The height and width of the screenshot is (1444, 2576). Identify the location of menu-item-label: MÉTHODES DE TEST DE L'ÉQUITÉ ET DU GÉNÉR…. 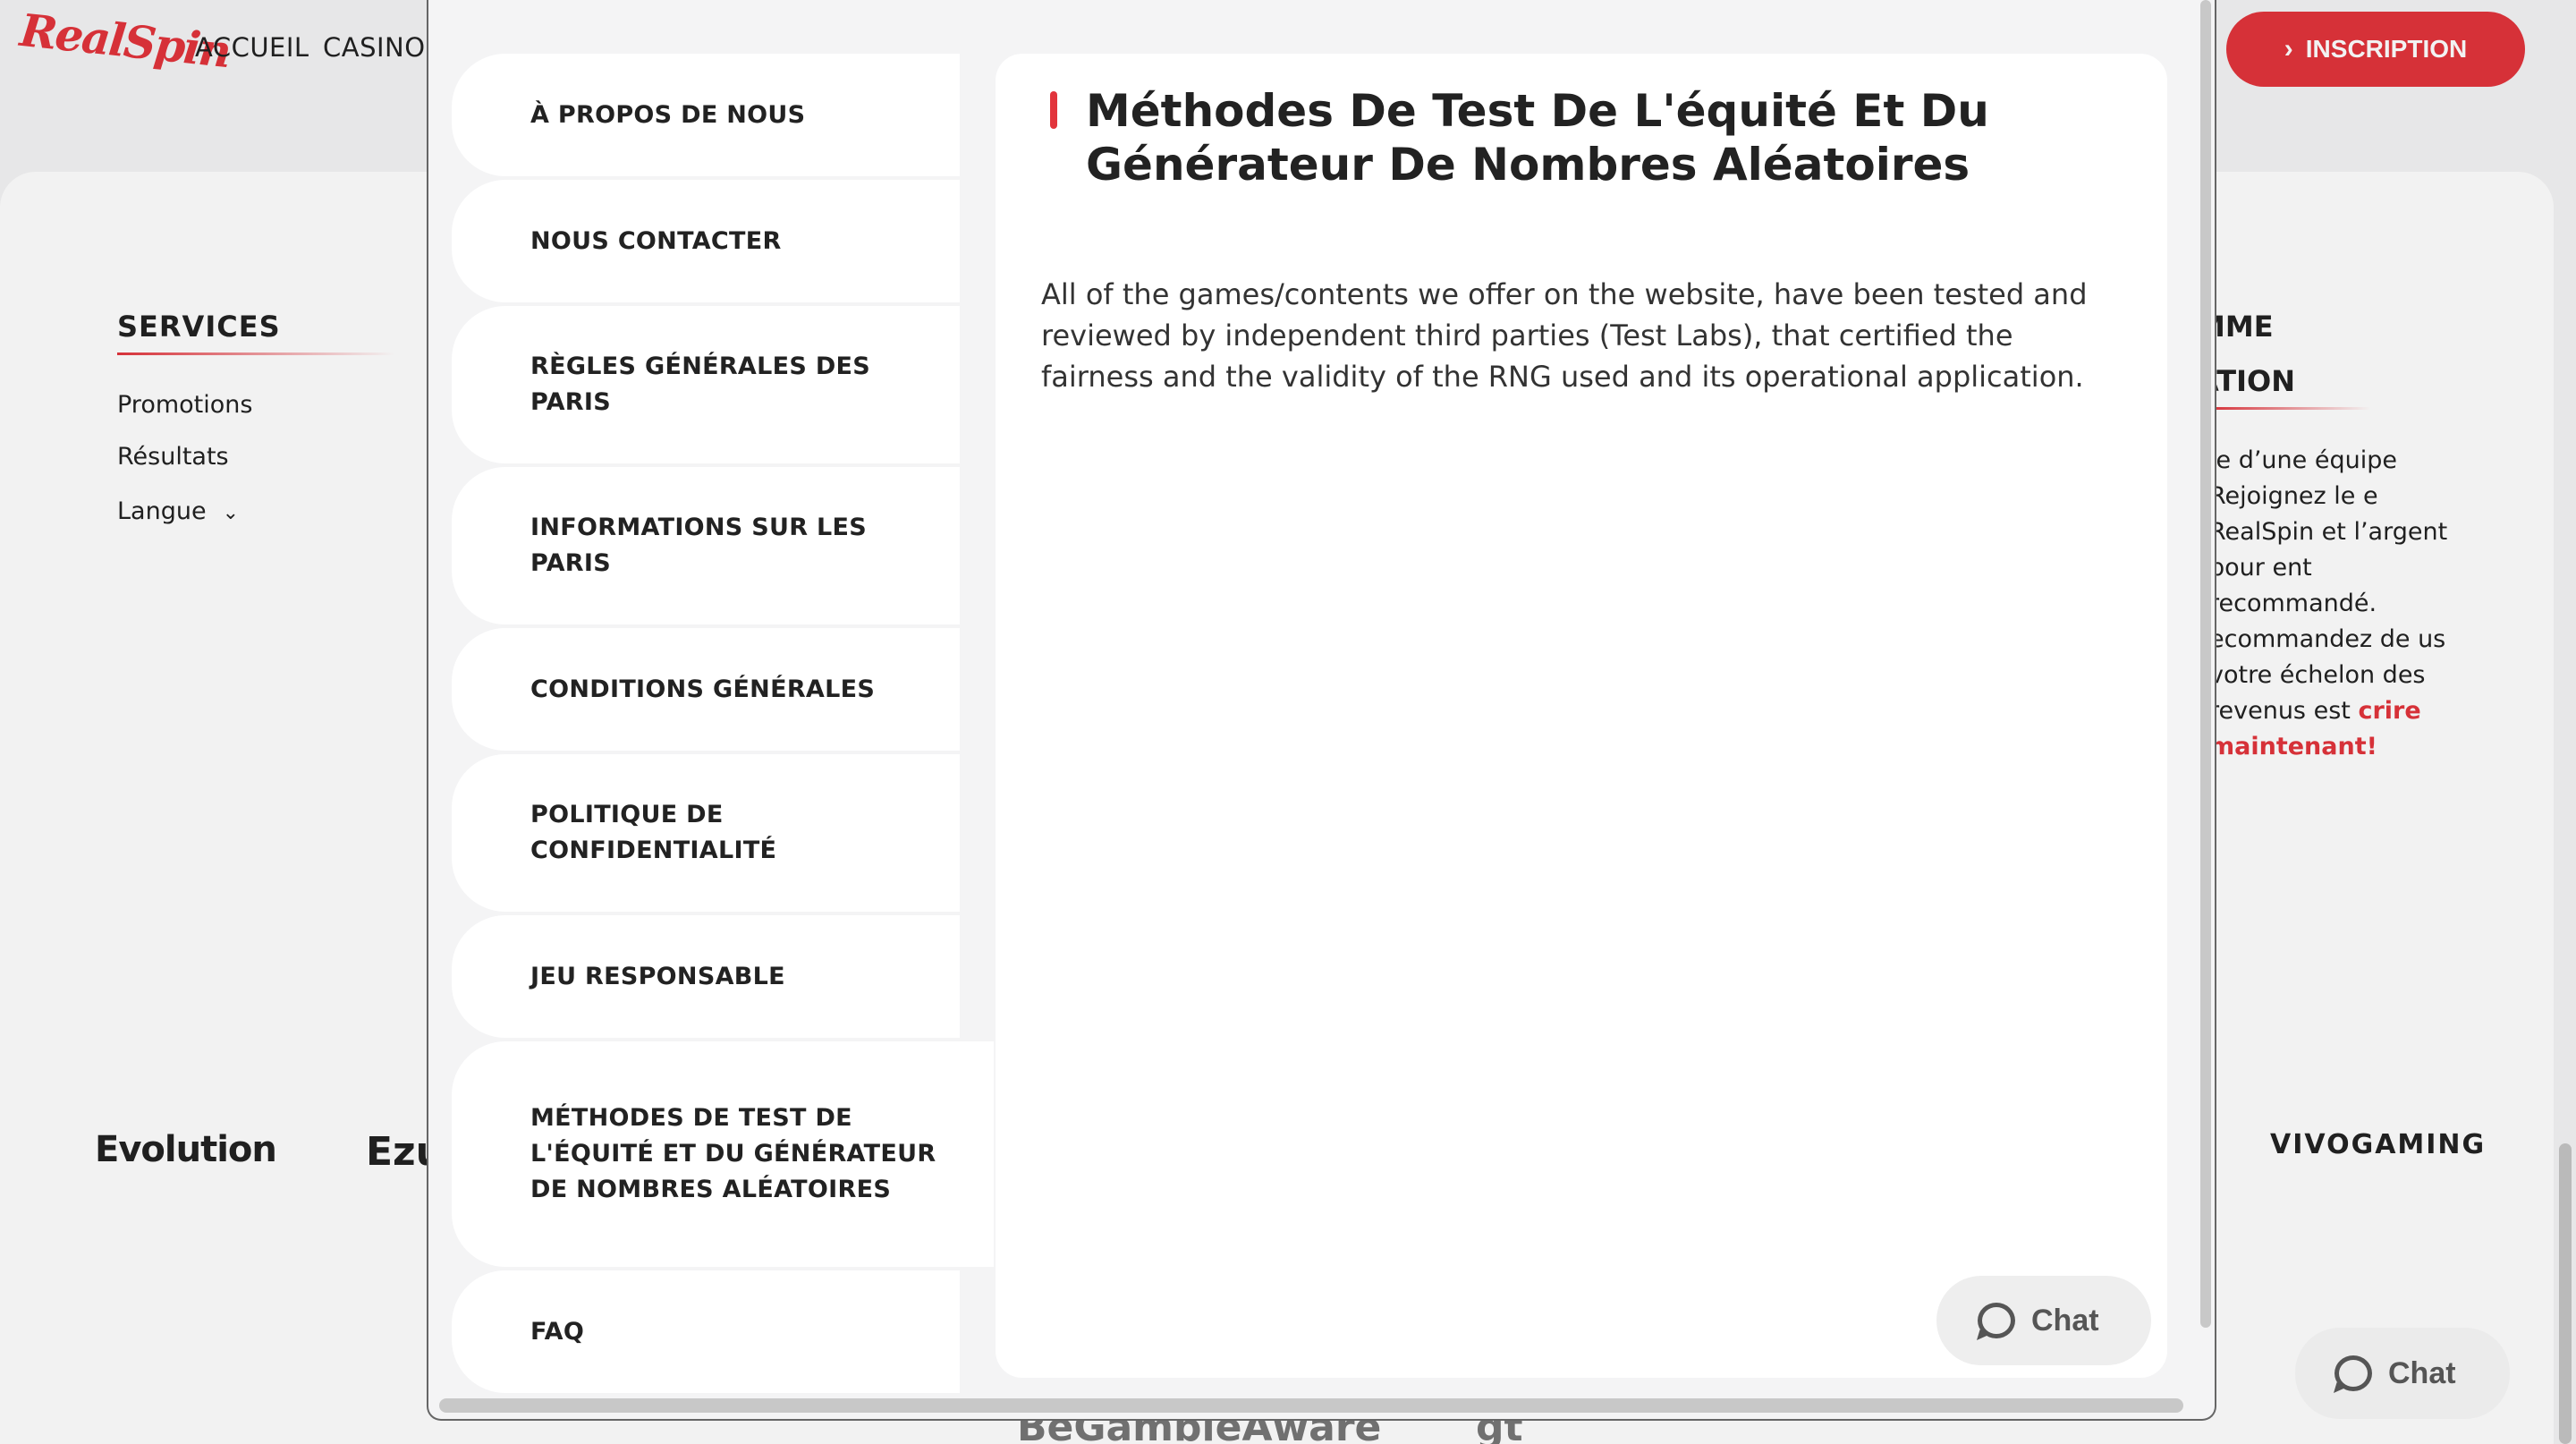
(733, 1153).